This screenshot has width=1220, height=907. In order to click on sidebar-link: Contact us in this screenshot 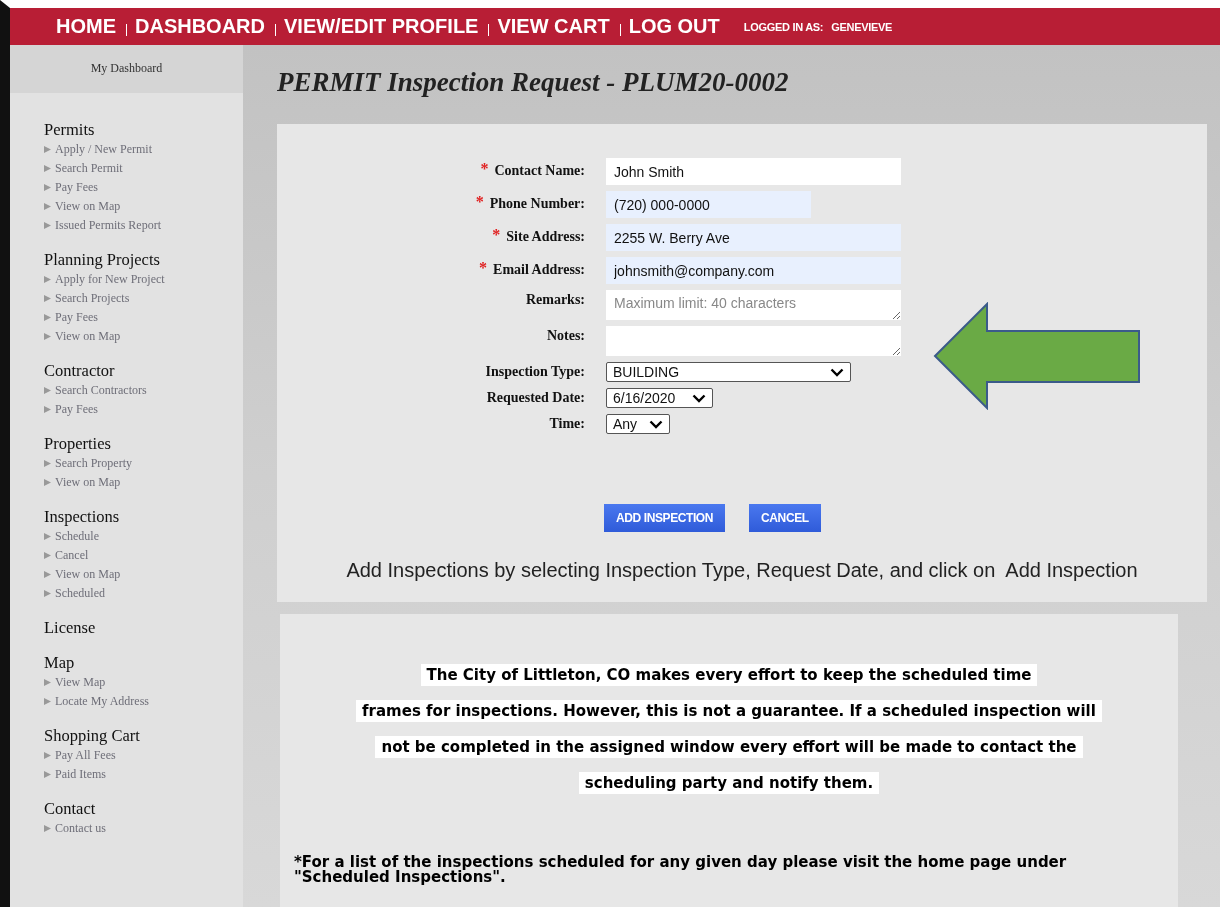, I will do `click(143, 828)`.